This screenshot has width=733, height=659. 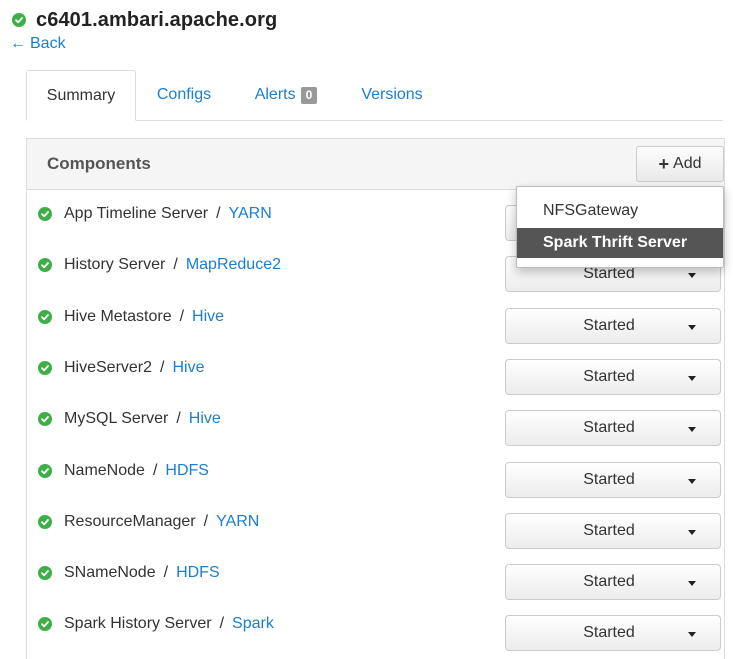 What do you see at coordinates (687, 163) in the screenshot?
I see `add-button-label: Add` at bounding box center [687, 163].